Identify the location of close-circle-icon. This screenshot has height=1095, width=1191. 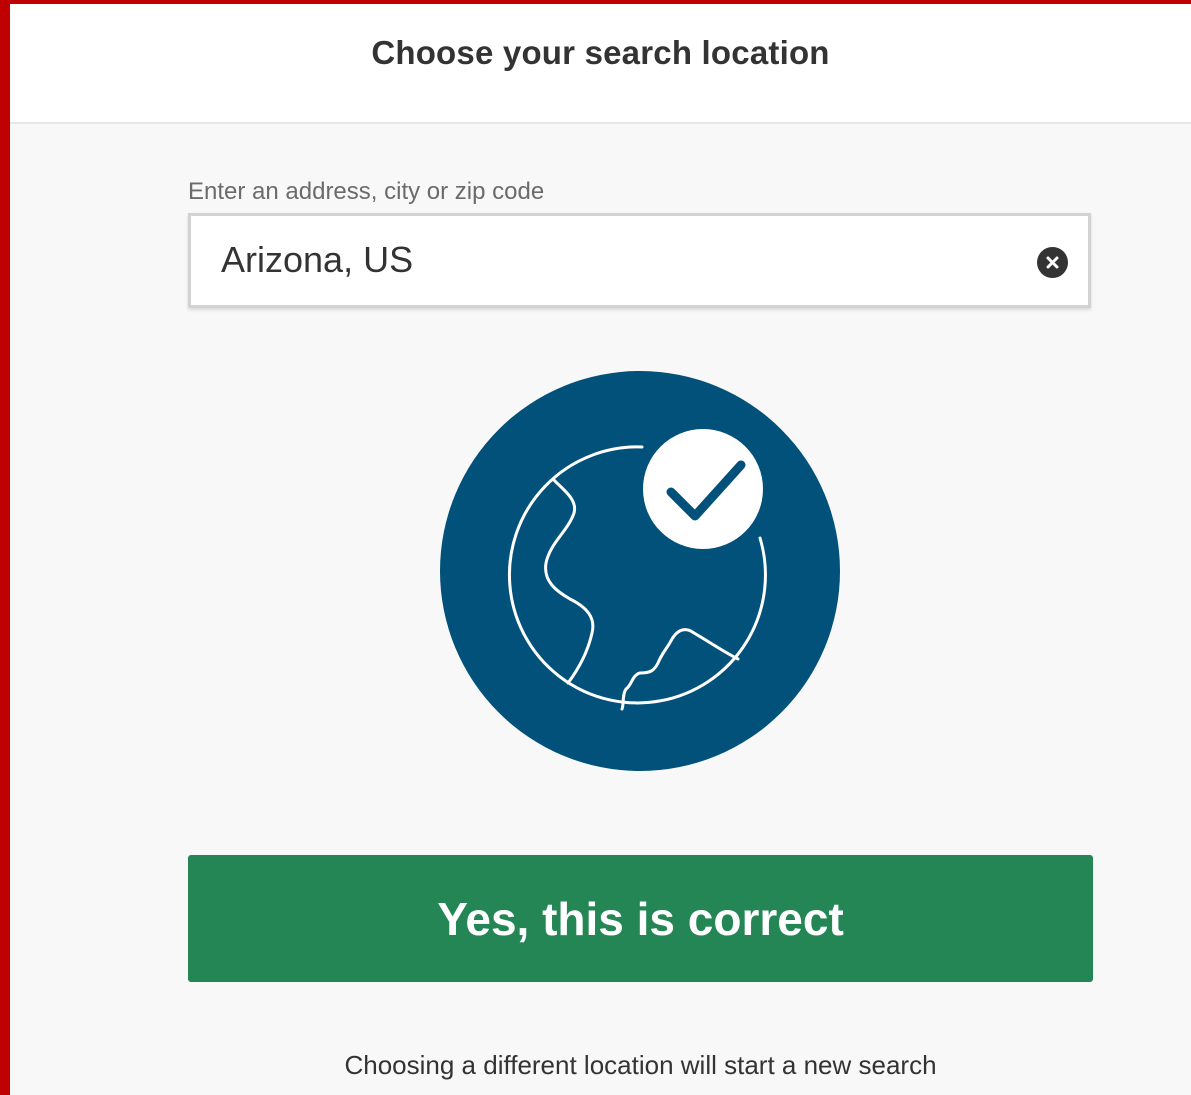
(1052, 262).